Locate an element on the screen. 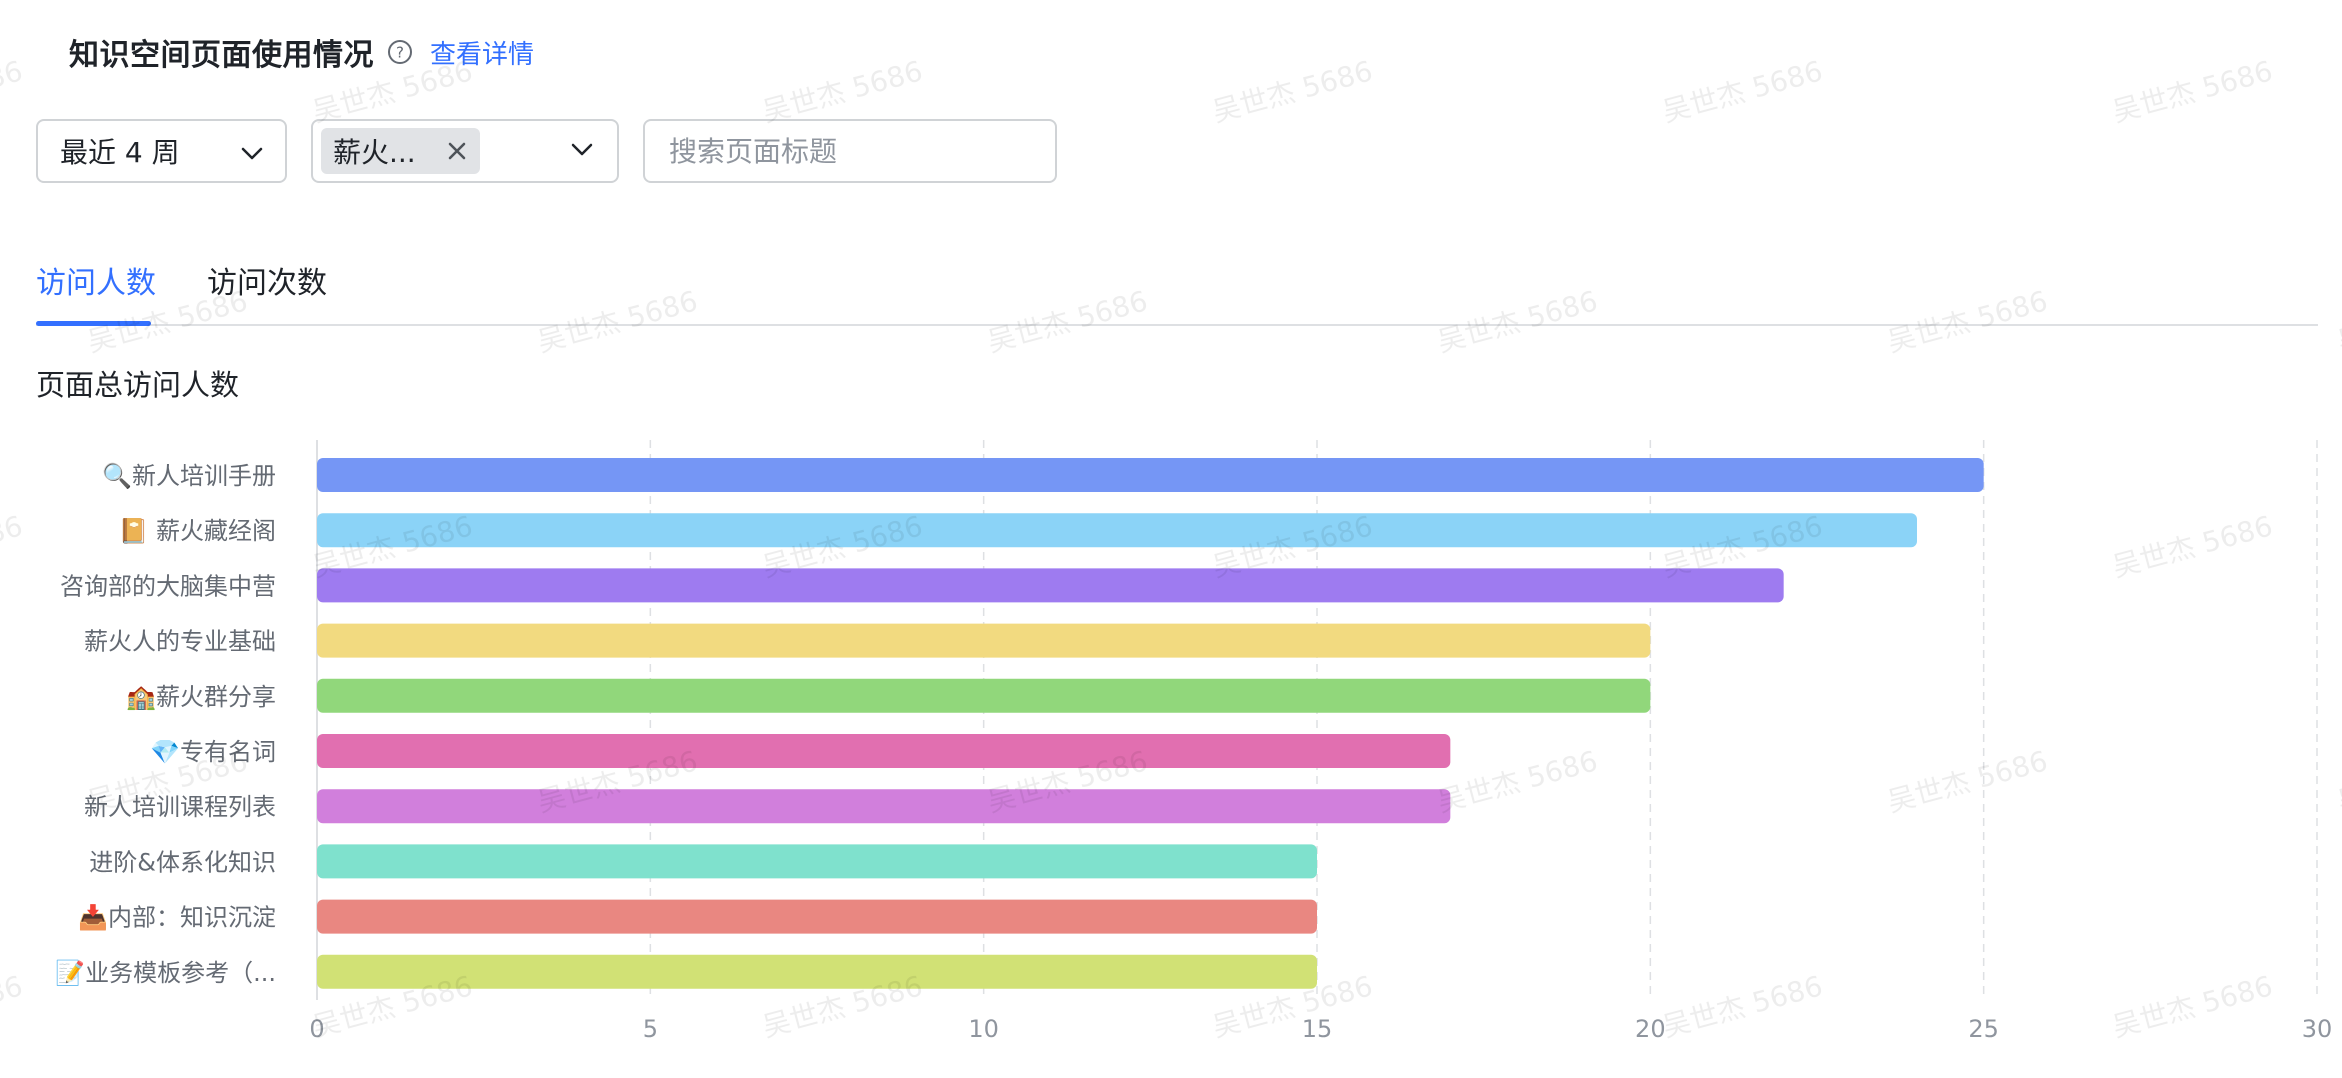  tab-bar: 访问人数 访问次数 is located at coordinates (1177, 289).